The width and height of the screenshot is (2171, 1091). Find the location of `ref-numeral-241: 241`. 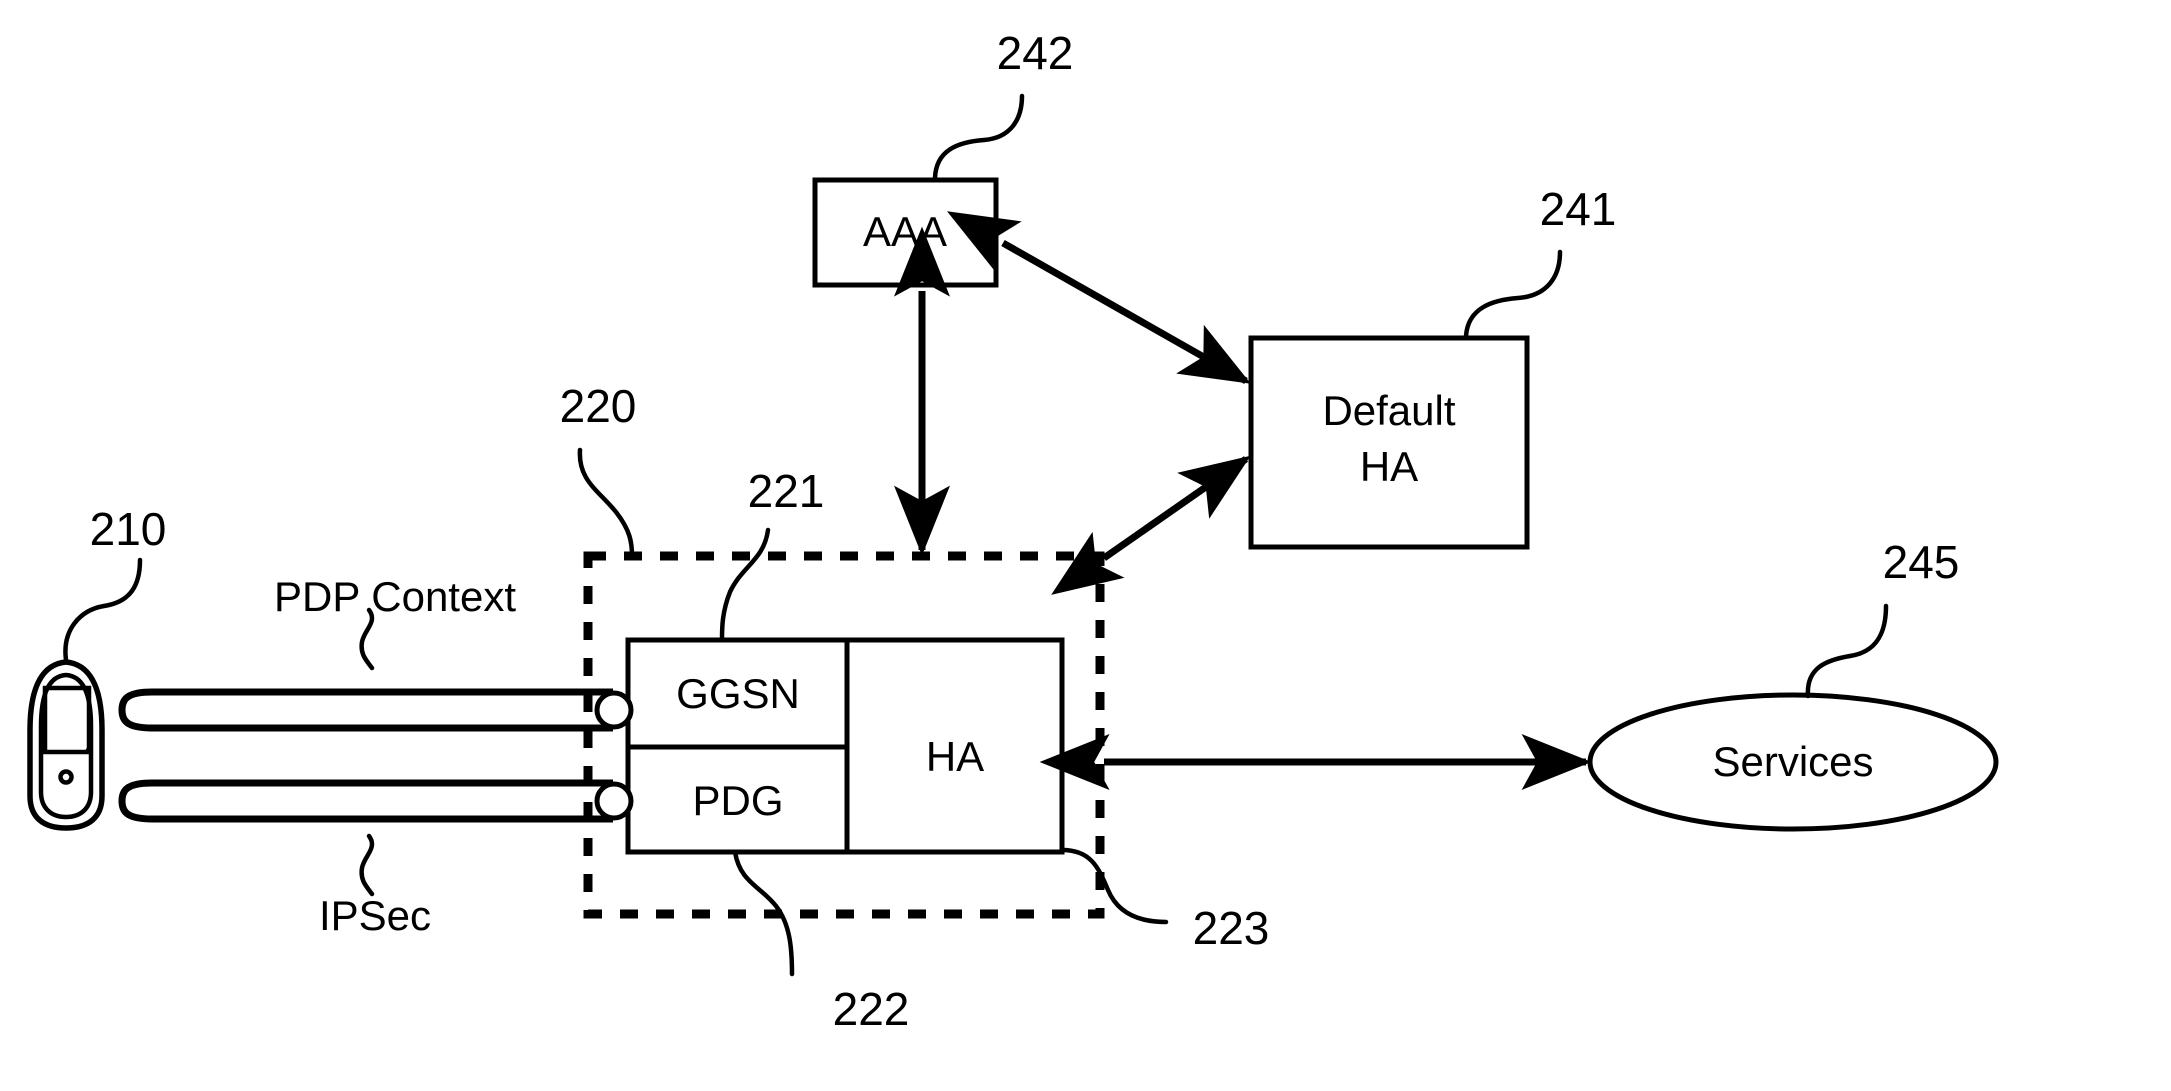

ref-numeral-241: 241 is located at coordinates (1578, 209).